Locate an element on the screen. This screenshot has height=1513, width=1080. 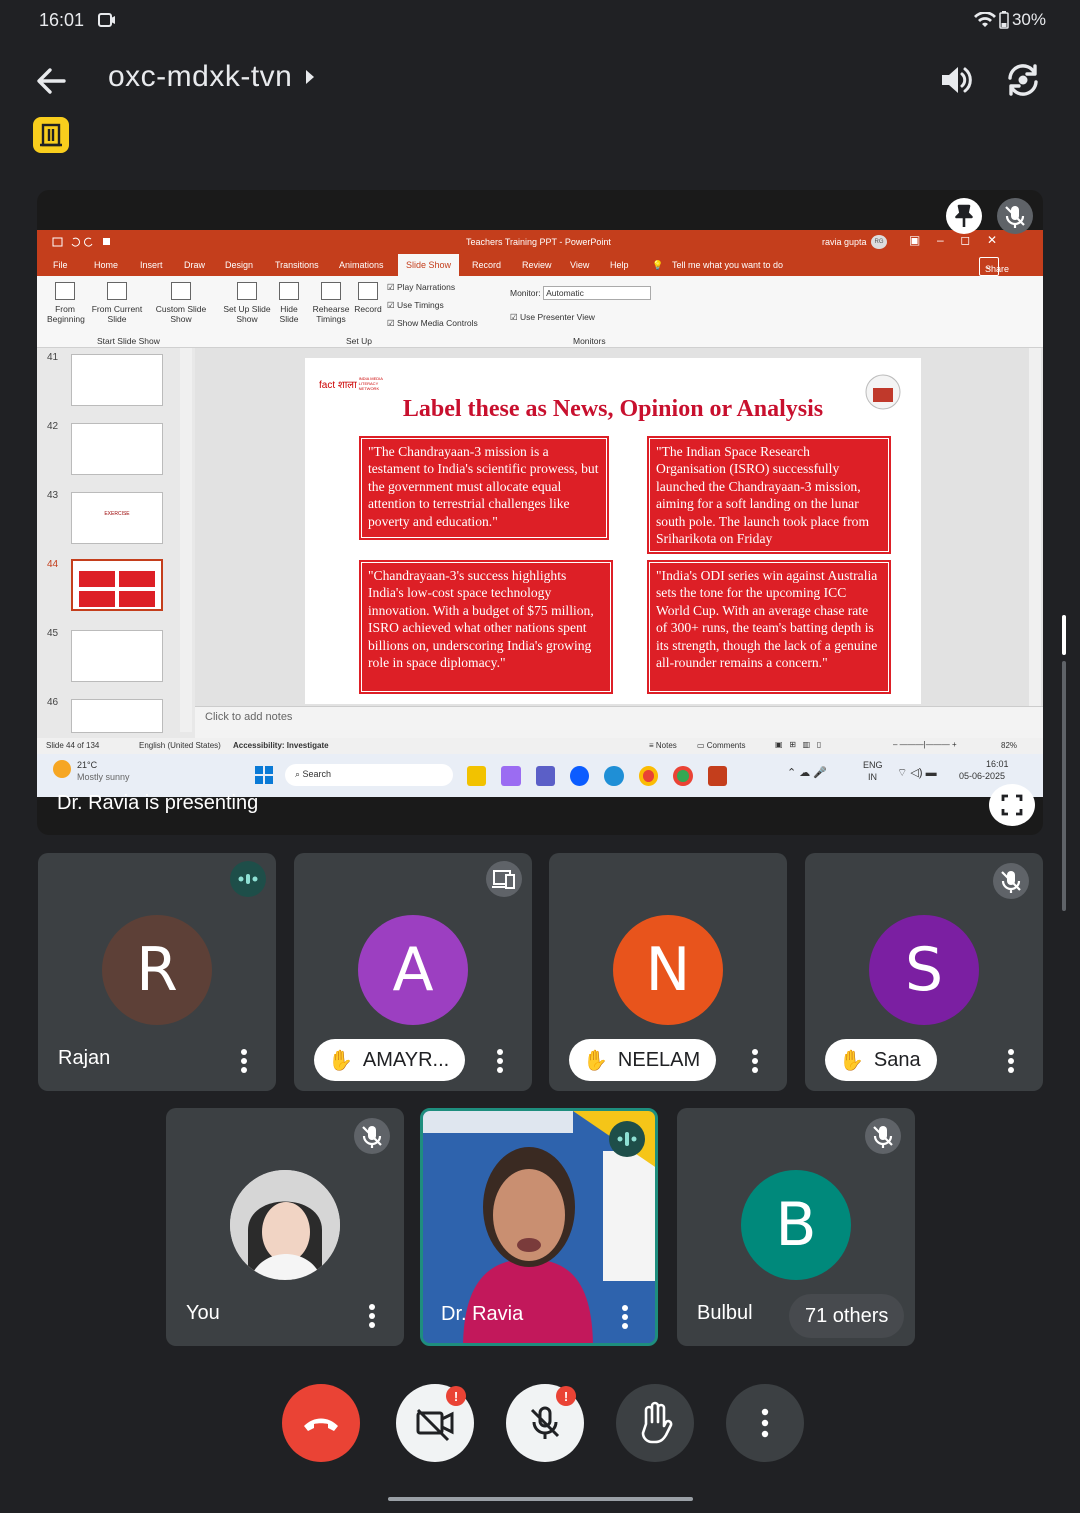
slide-scrollbar is located at coordinates (1035, 527).